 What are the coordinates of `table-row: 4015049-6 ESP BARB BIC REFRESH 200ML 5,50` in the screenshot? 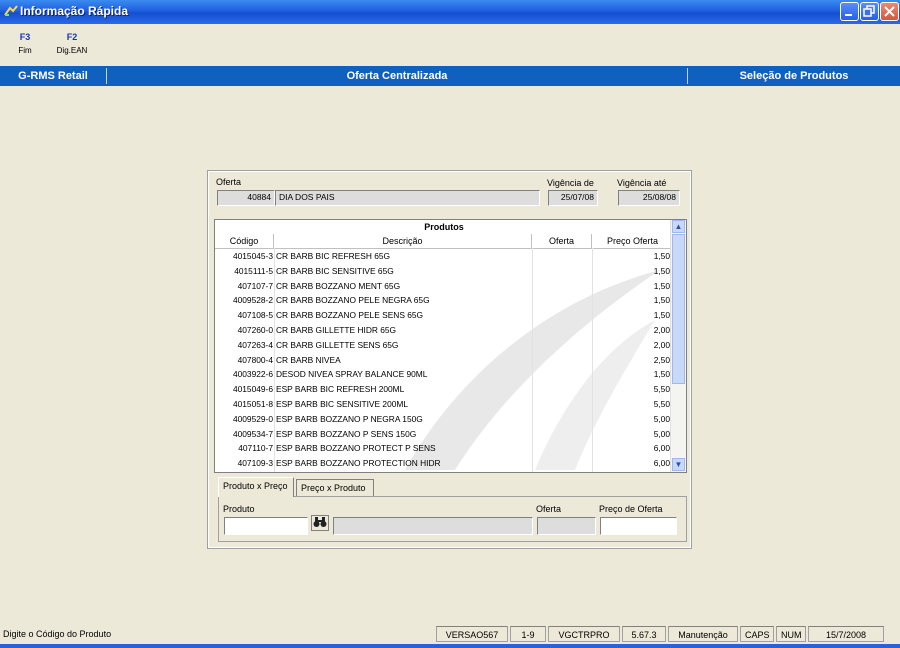 It's located at (444, 389).